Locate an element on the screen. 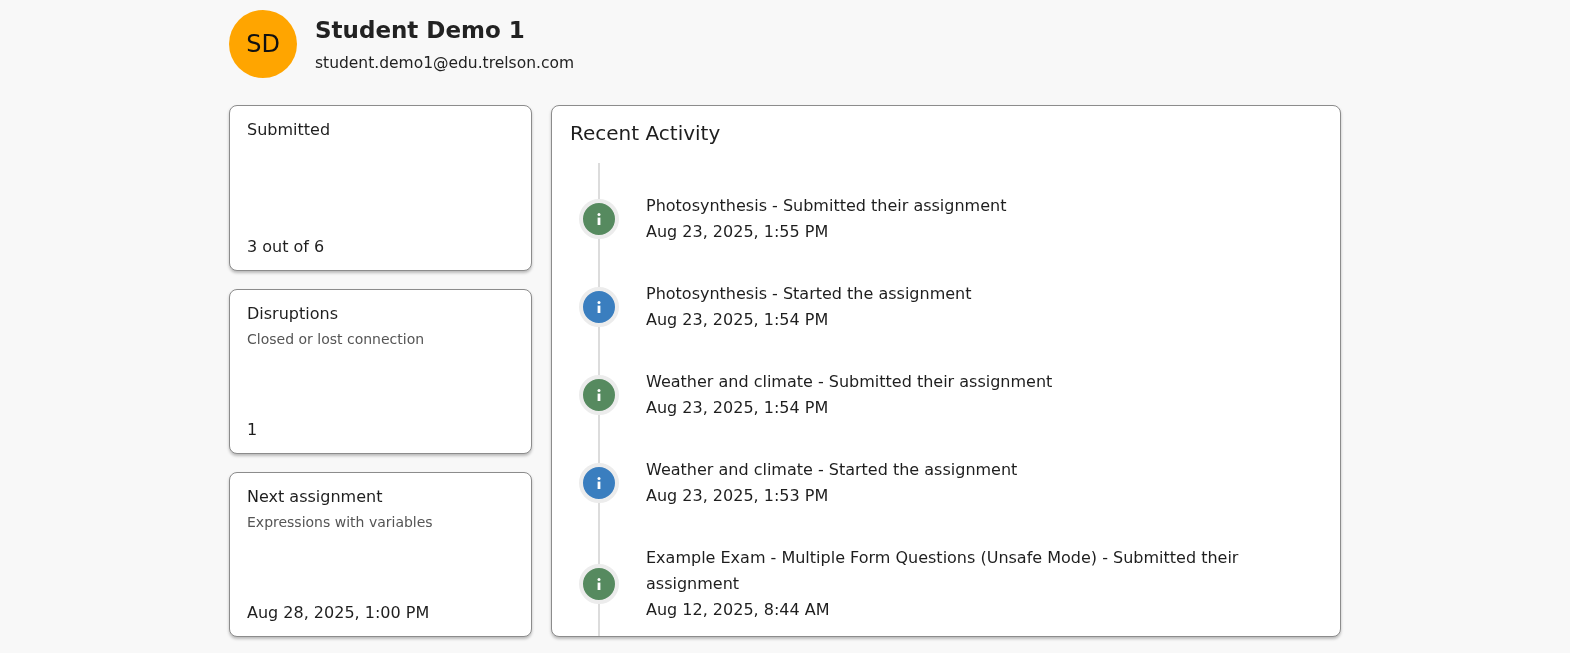  activity-time: Aug 23, 2025, 1:53 PM is located at coordinates (738, 496).